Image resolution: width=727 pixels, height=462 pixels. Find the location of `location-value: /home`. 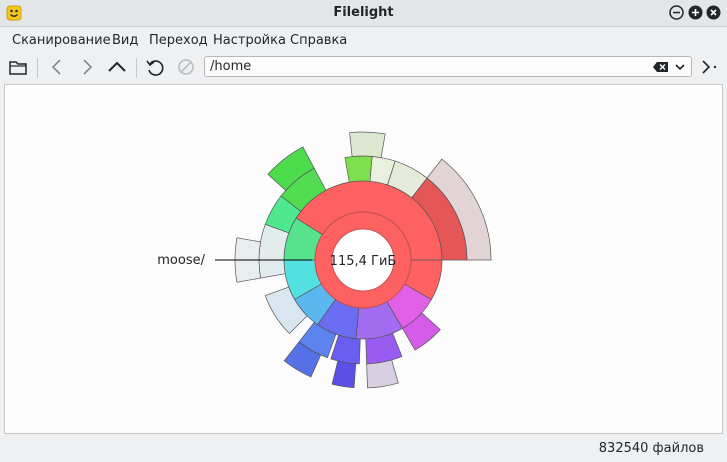

location-value: /home is located at coordinates (231, 66).